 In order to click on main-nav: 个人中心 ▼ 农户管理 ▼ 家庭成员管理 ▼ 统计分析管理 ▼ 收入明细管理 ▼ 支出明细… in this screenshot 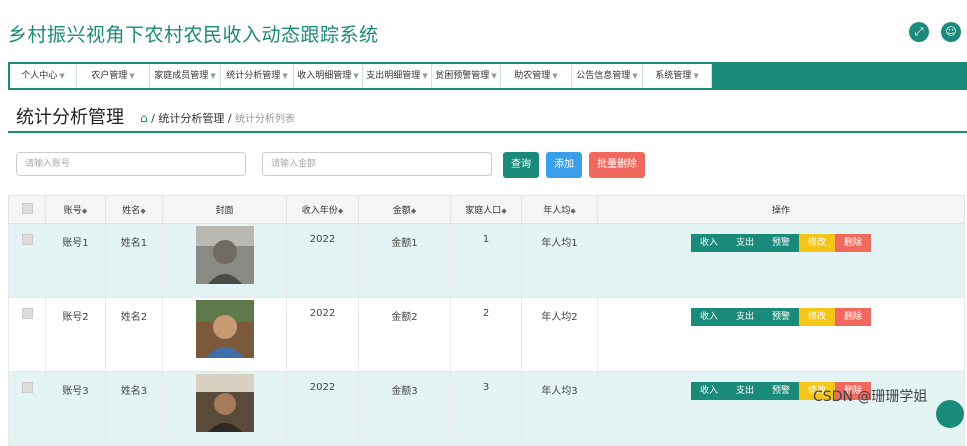, I will do `click(487, 76)`.